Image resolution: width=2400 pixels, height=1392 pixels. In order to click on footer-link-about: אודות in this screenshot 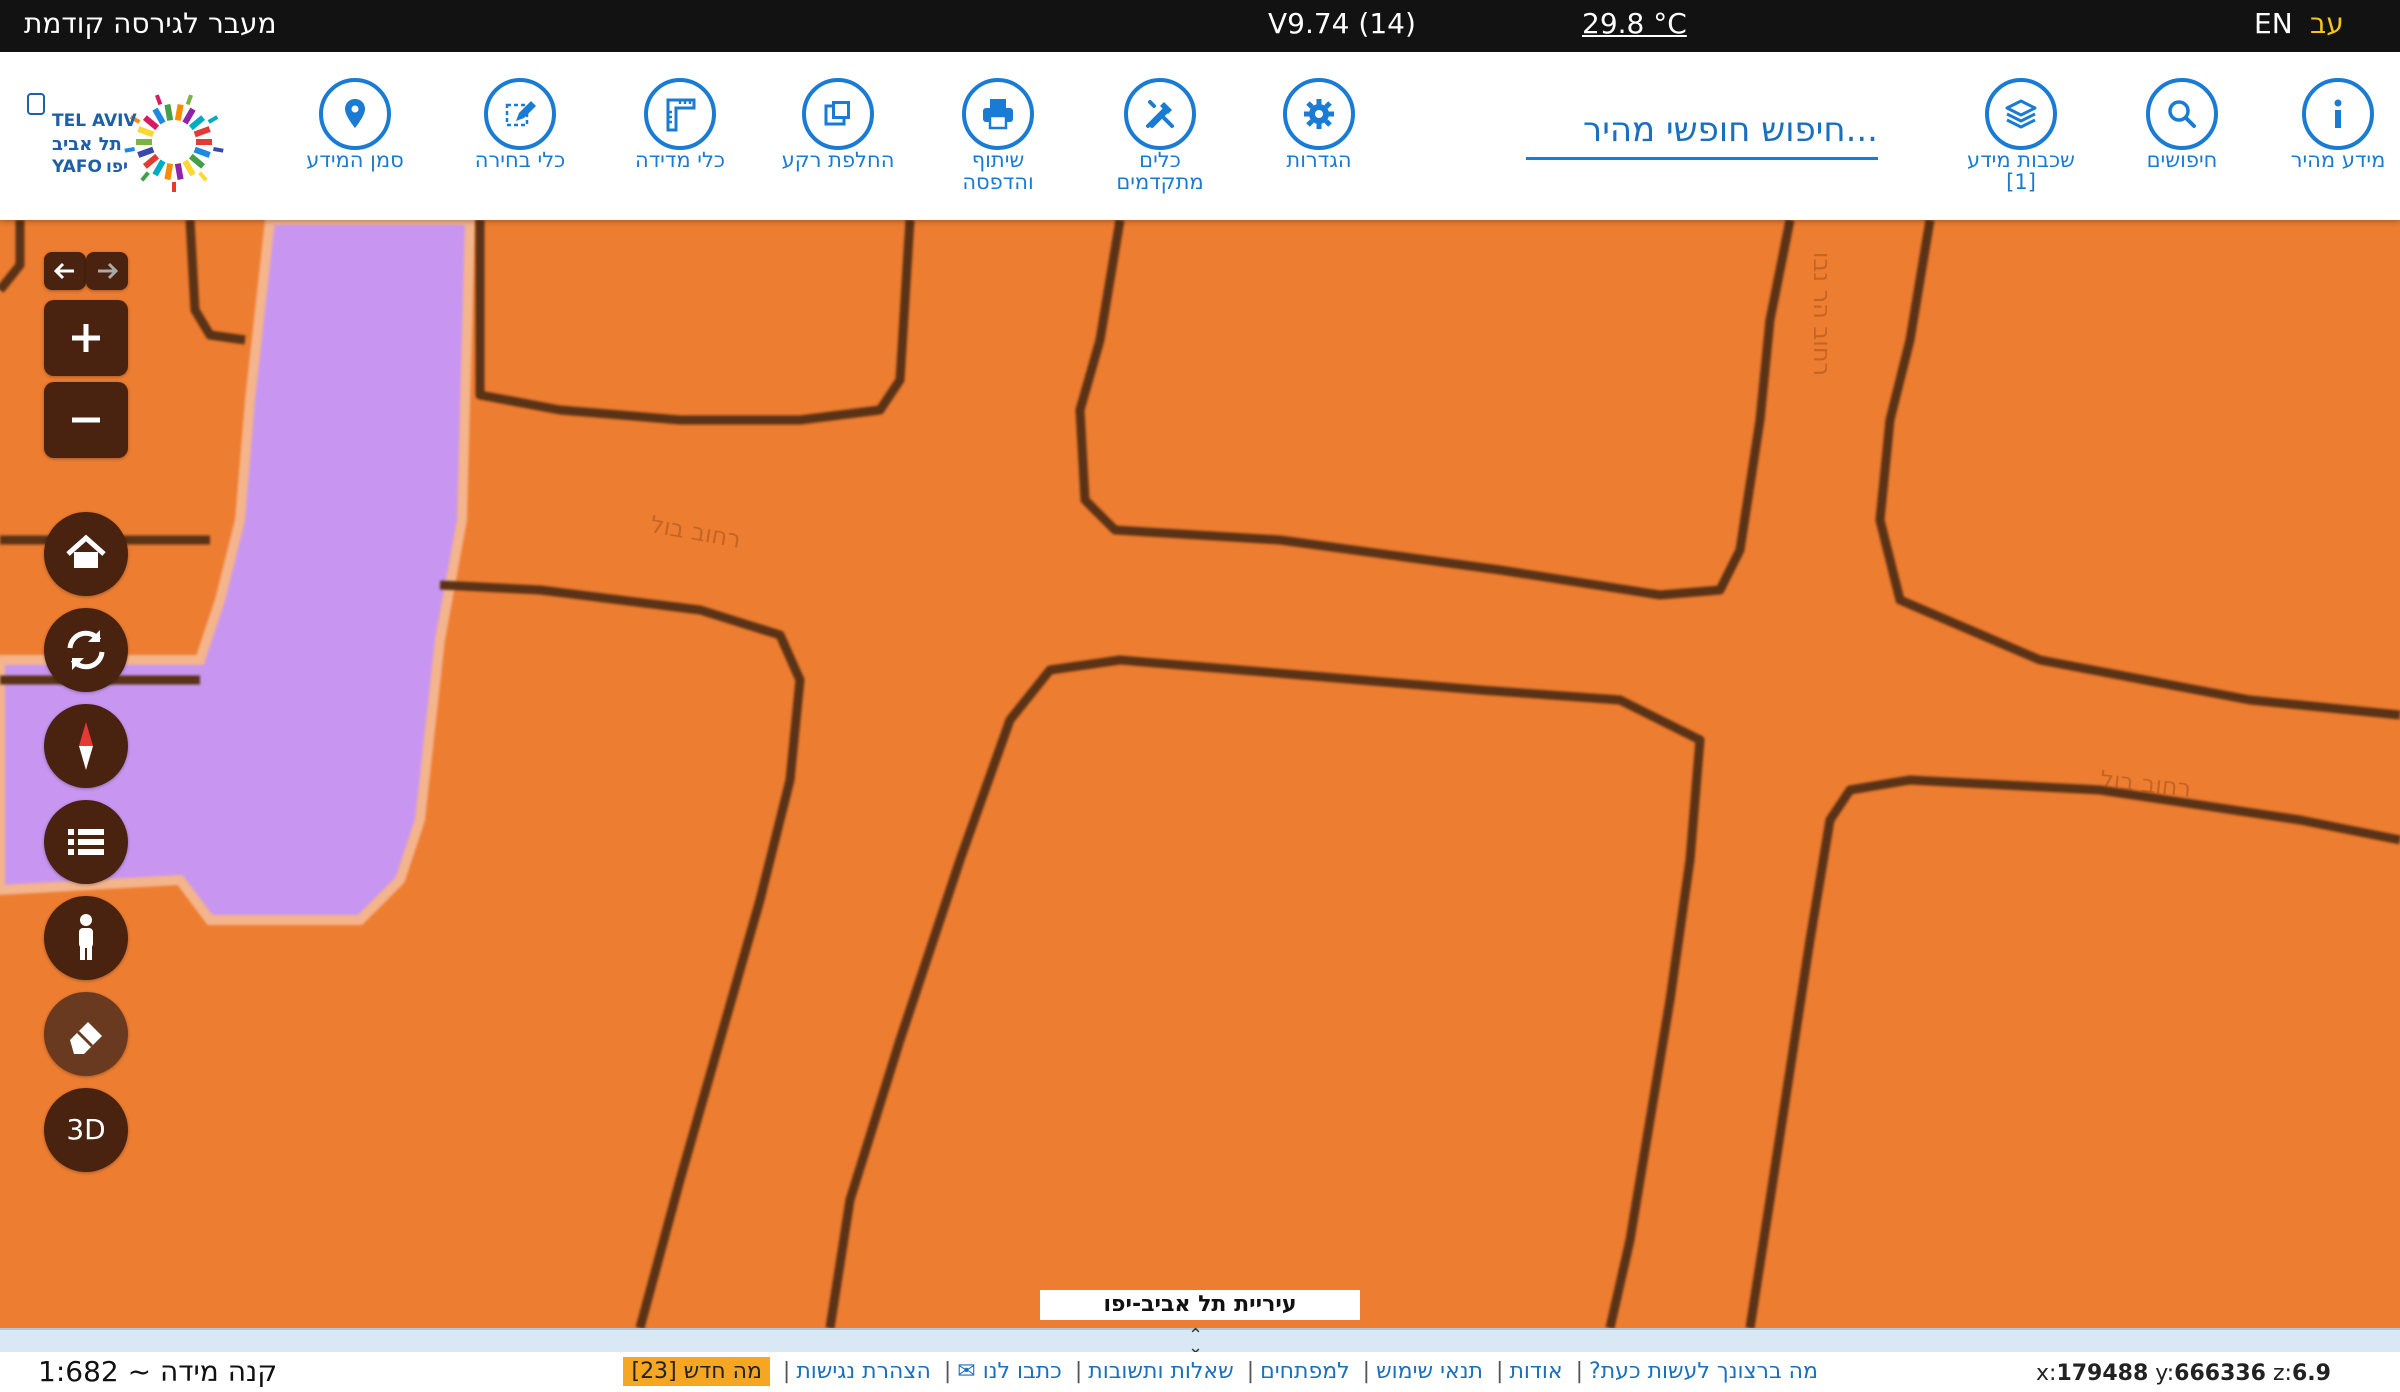, I will do `click(1535, 1371)`.